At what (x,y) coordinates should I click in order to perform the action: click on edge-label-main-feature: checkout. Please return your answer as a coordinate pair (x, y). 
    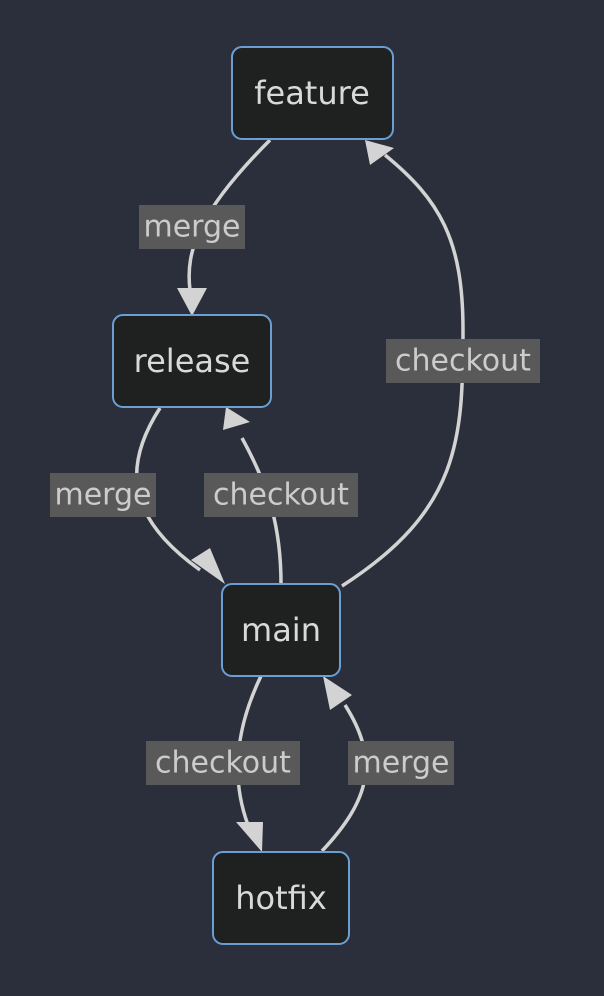
    Looking at the image, I should click on (463, 361).